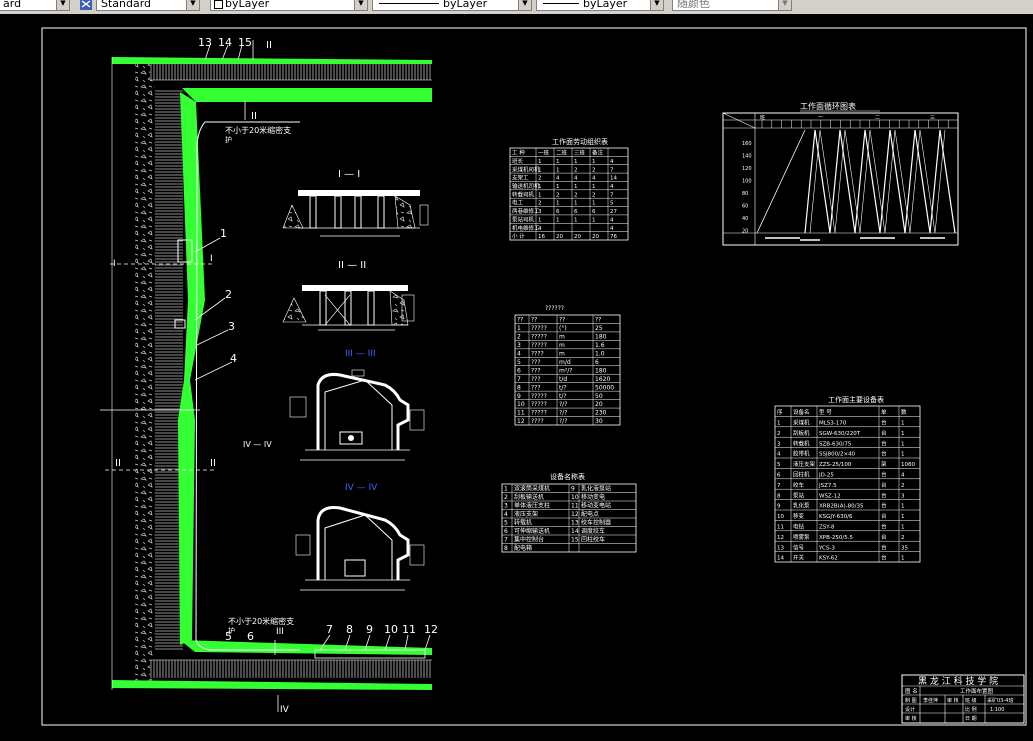  What do you see at coordinates (840, 434) in the screenshot?
I see `equipment-cell-2-2: SGW-630/220T` at bounding box center [840, 434].